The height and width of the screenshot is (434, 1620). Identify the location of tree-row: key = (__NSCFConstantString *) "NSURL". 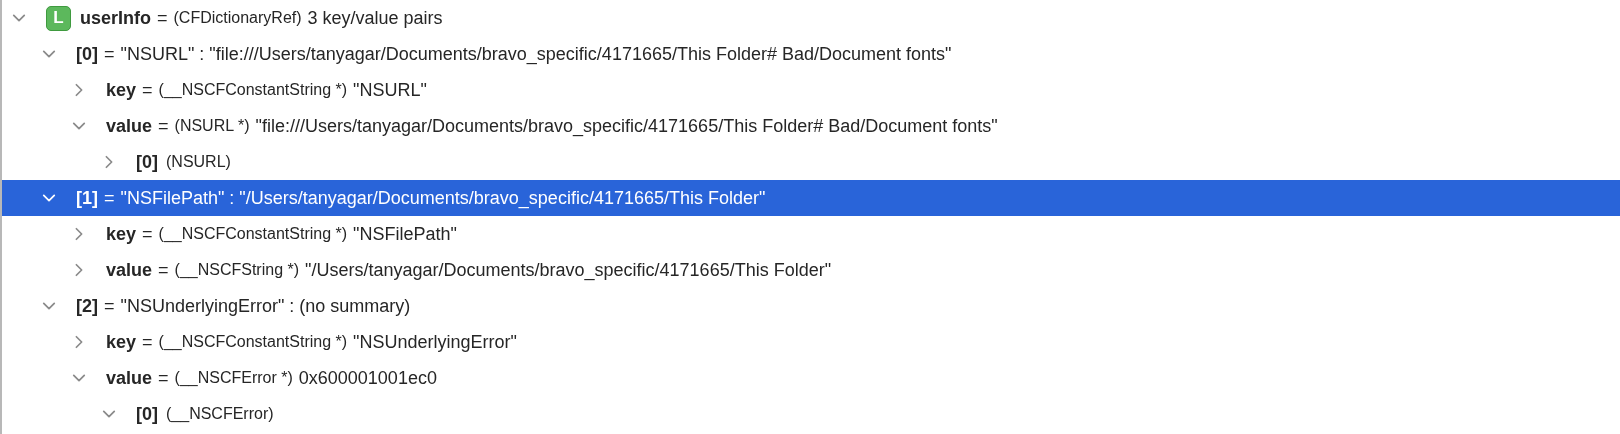
(811, 90).